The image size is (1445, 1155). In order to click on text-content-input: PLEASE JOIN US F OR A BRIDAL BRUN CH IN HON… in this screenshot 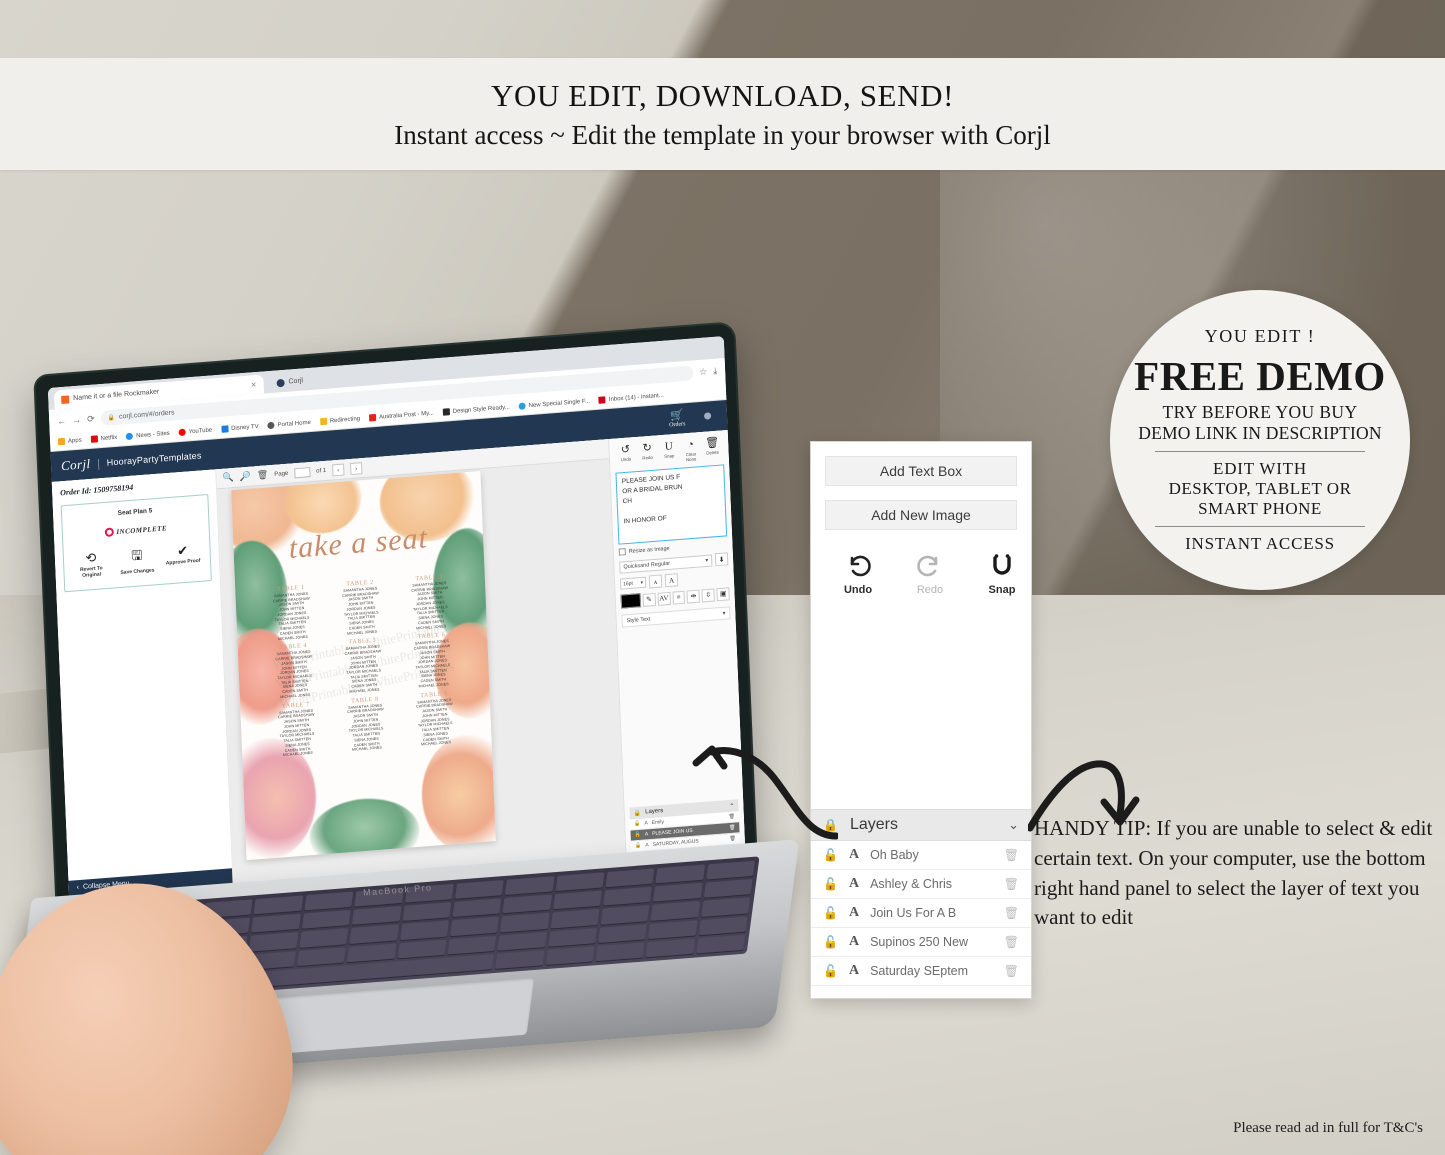, I will do `click(671, 504)`.